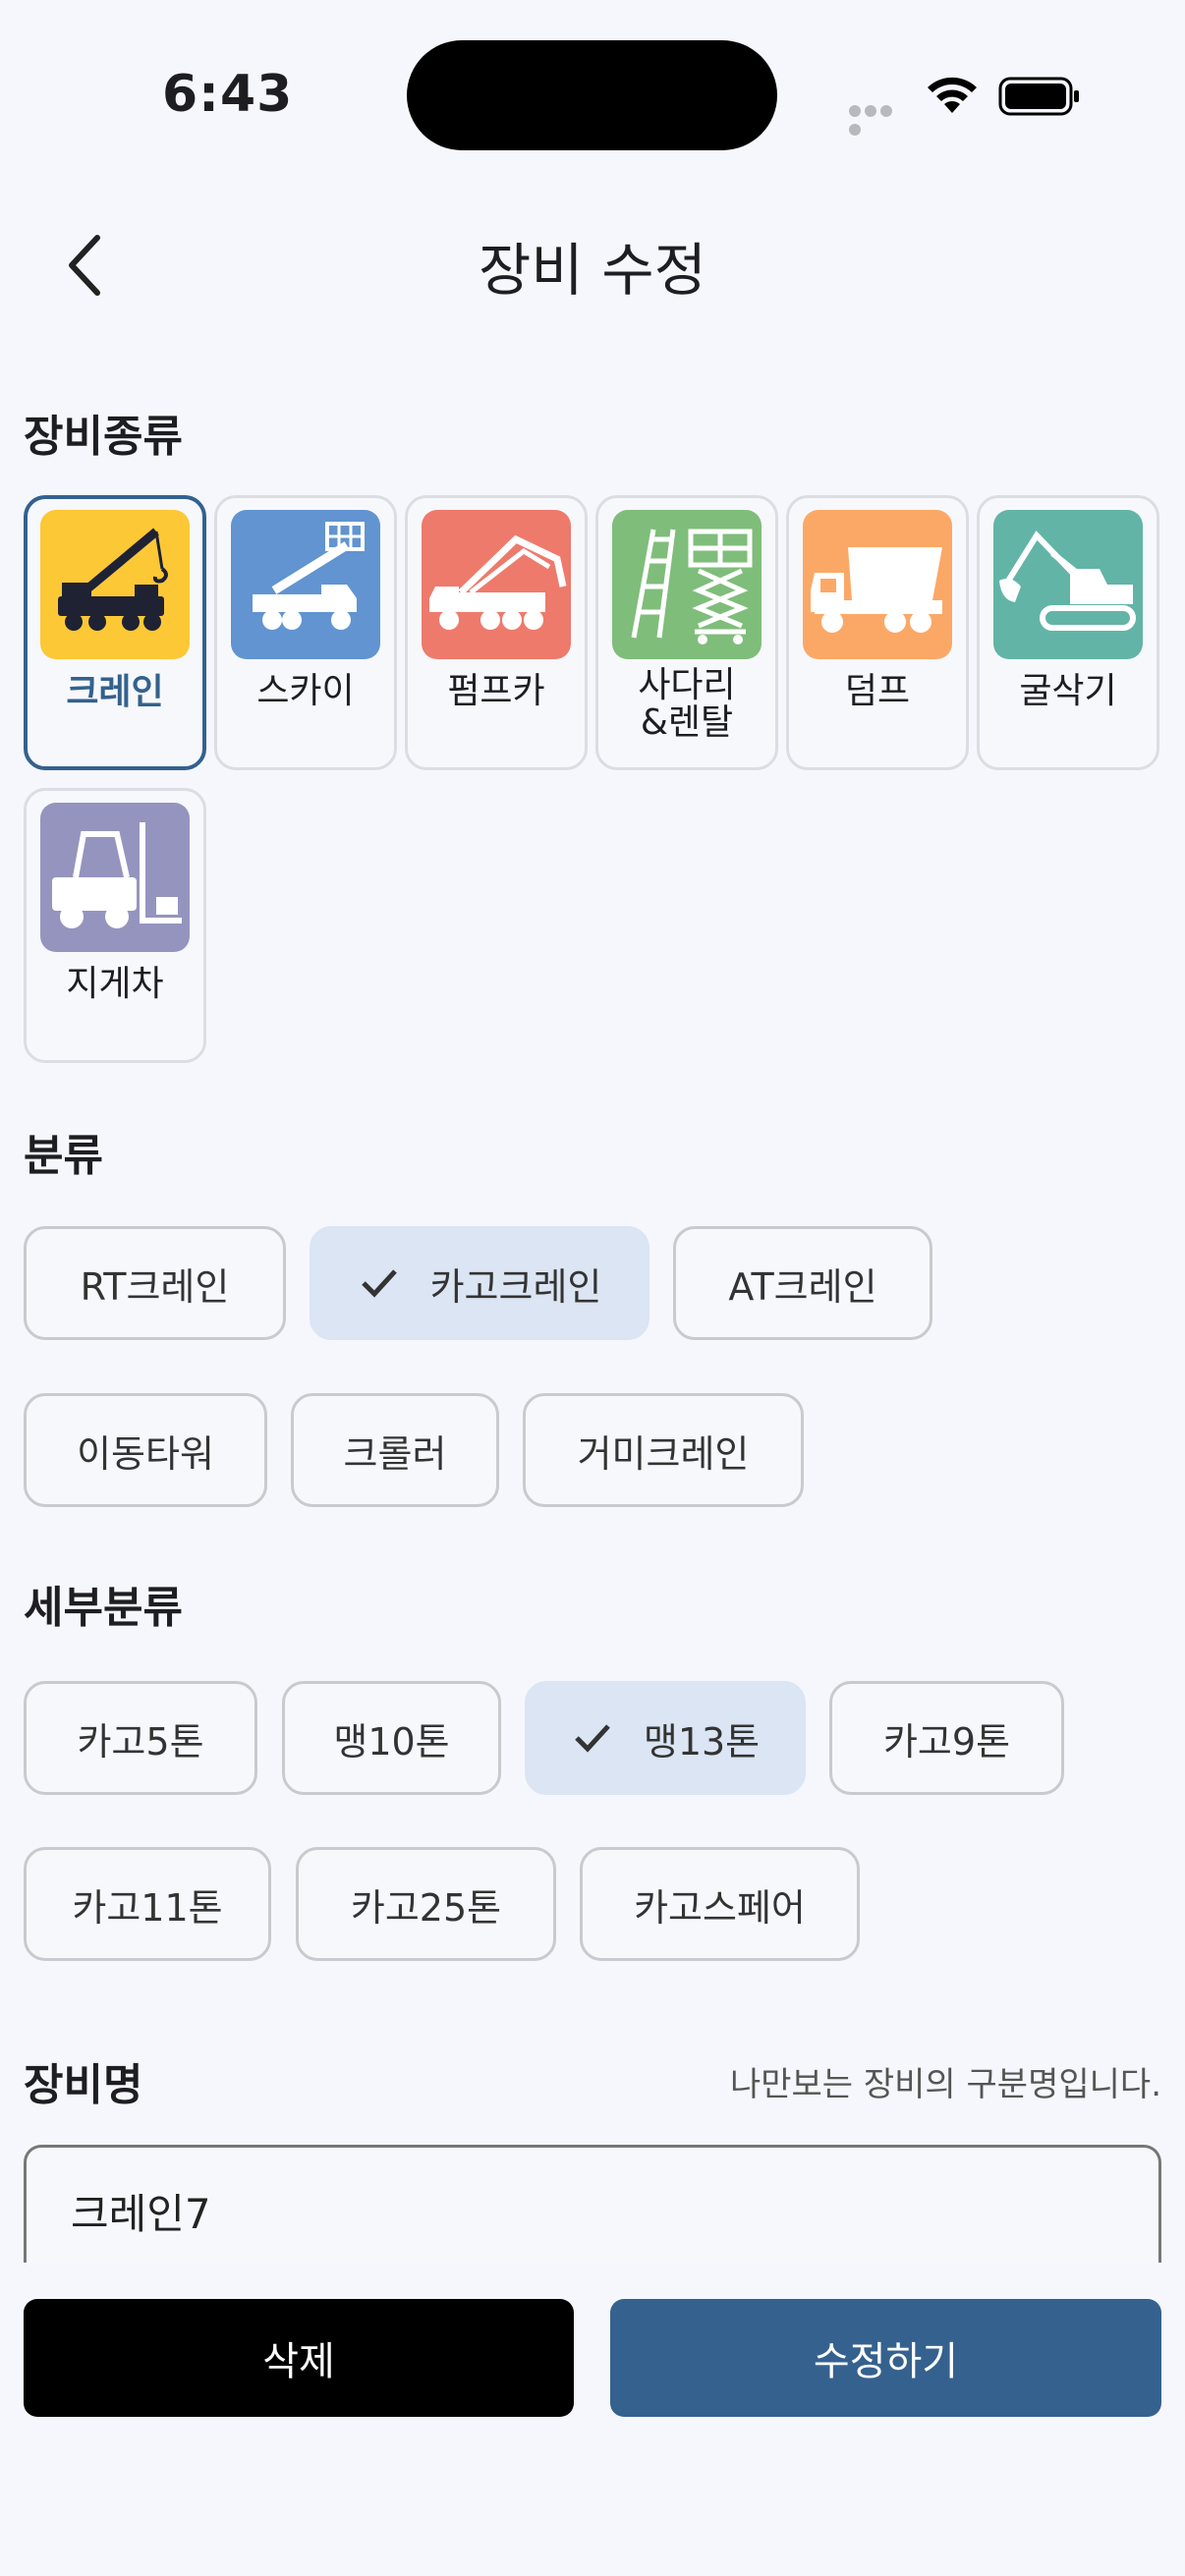 The height and width of the screenshot is (2576, 1185). I want to click on equipment-name-field, so click(592, 2204).